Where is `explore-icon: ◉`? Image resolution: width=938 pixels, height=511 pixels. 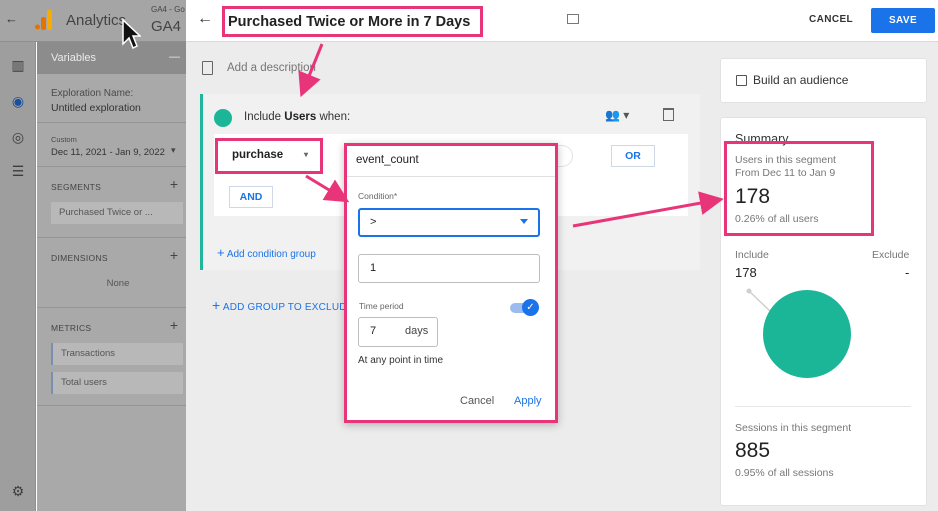 explore-icon: ◉ is located at coordinates (18, 101).